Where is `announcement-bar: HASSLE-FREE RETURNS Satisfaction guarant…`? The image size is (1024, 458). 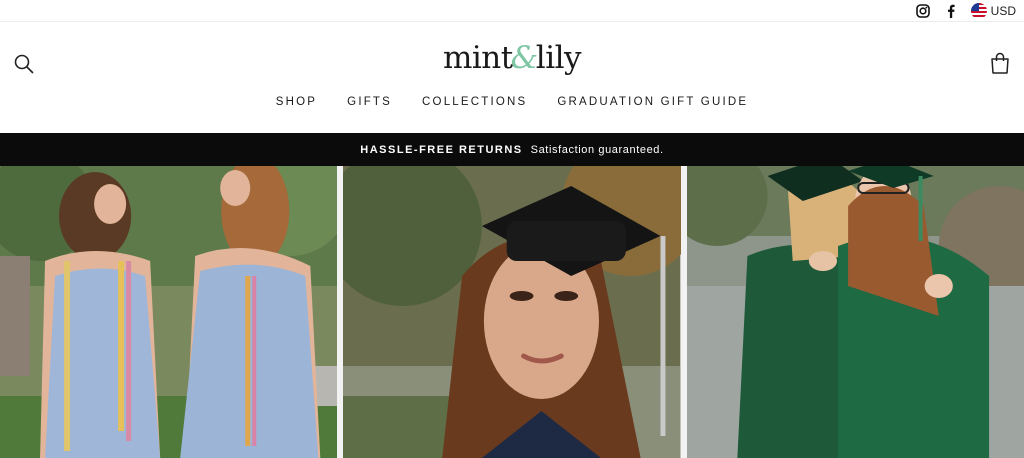
announcement-bar: HASSLE-FREE RETURNS Satisfaction guarant… is located at coordinates (512, 149).